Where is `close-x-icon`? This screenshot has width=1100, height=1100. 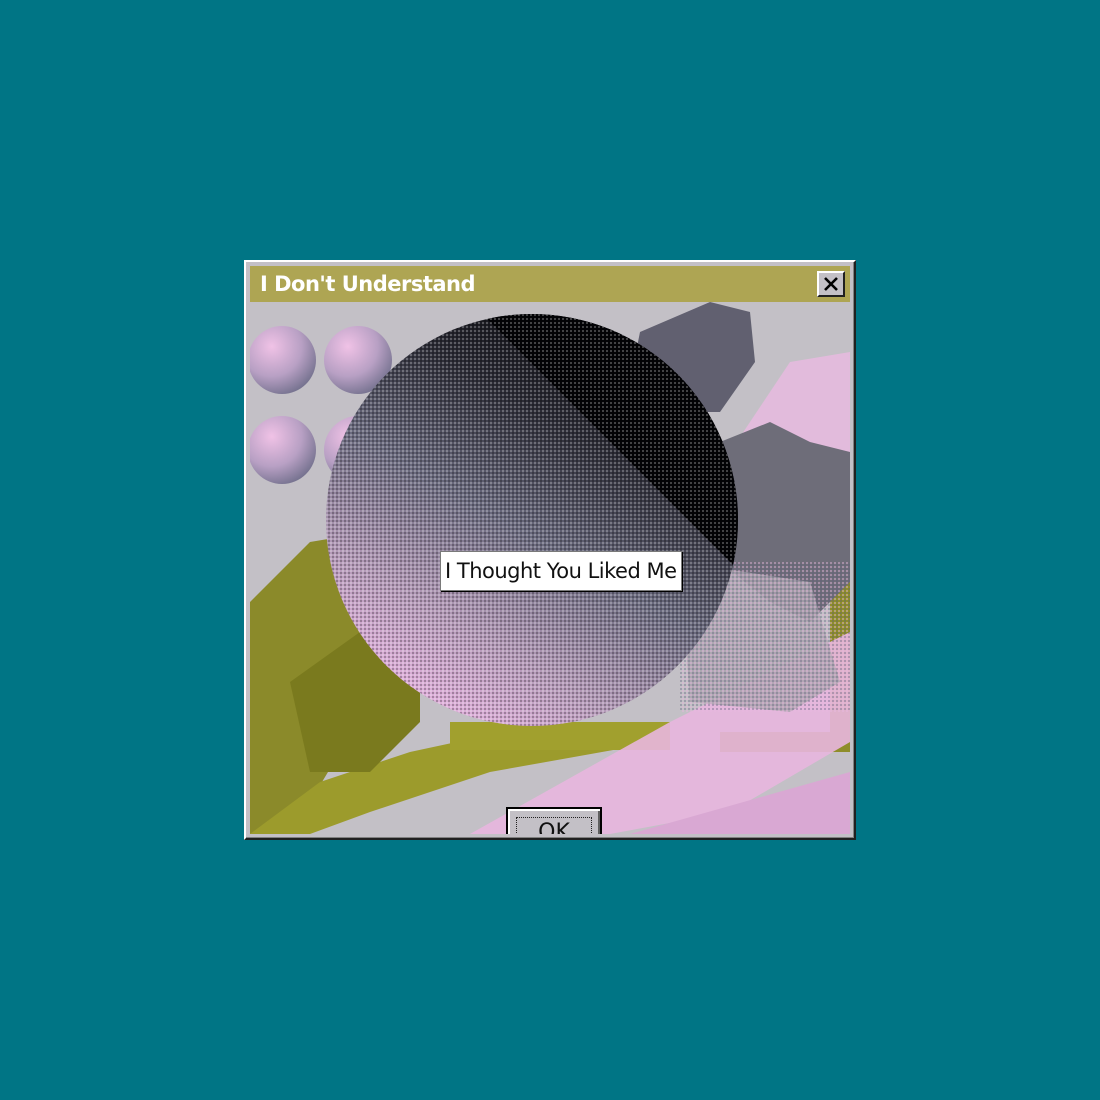 close-x-icon is located at coordinates (831, 284).